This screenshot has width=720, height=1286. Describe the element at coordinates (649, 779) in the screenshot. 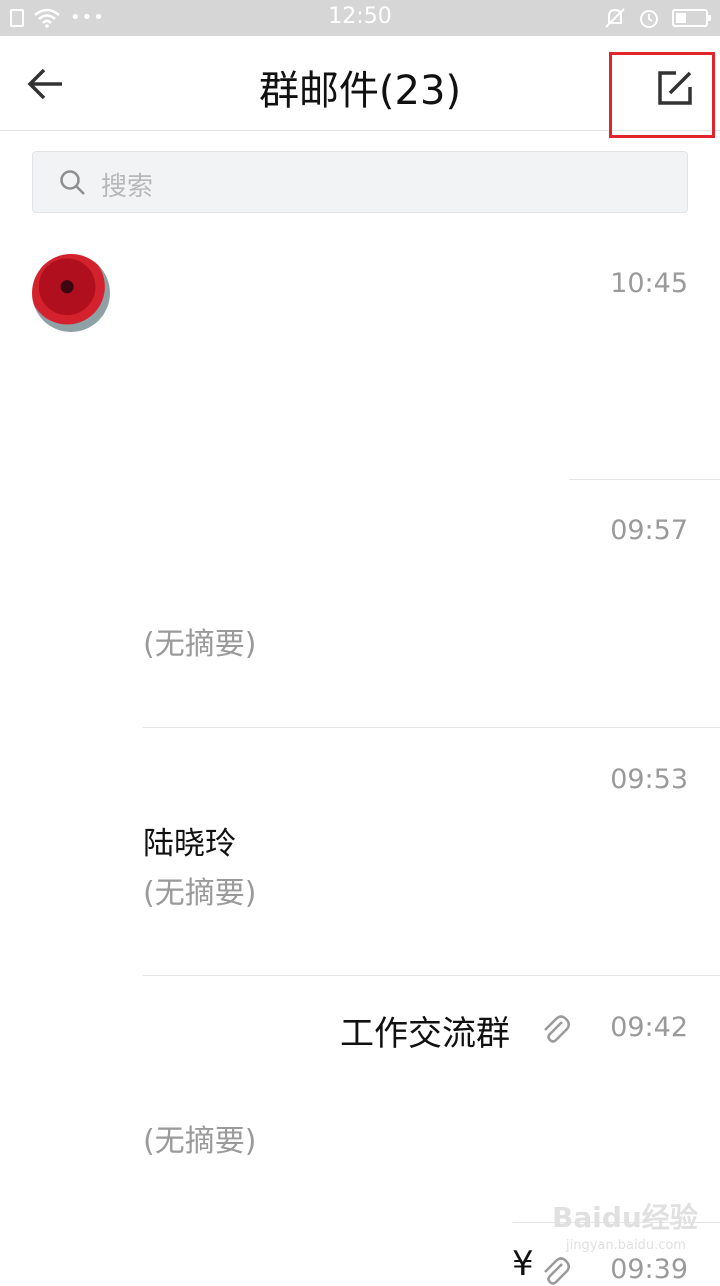

I see `mail-time: 09:53` at that location.